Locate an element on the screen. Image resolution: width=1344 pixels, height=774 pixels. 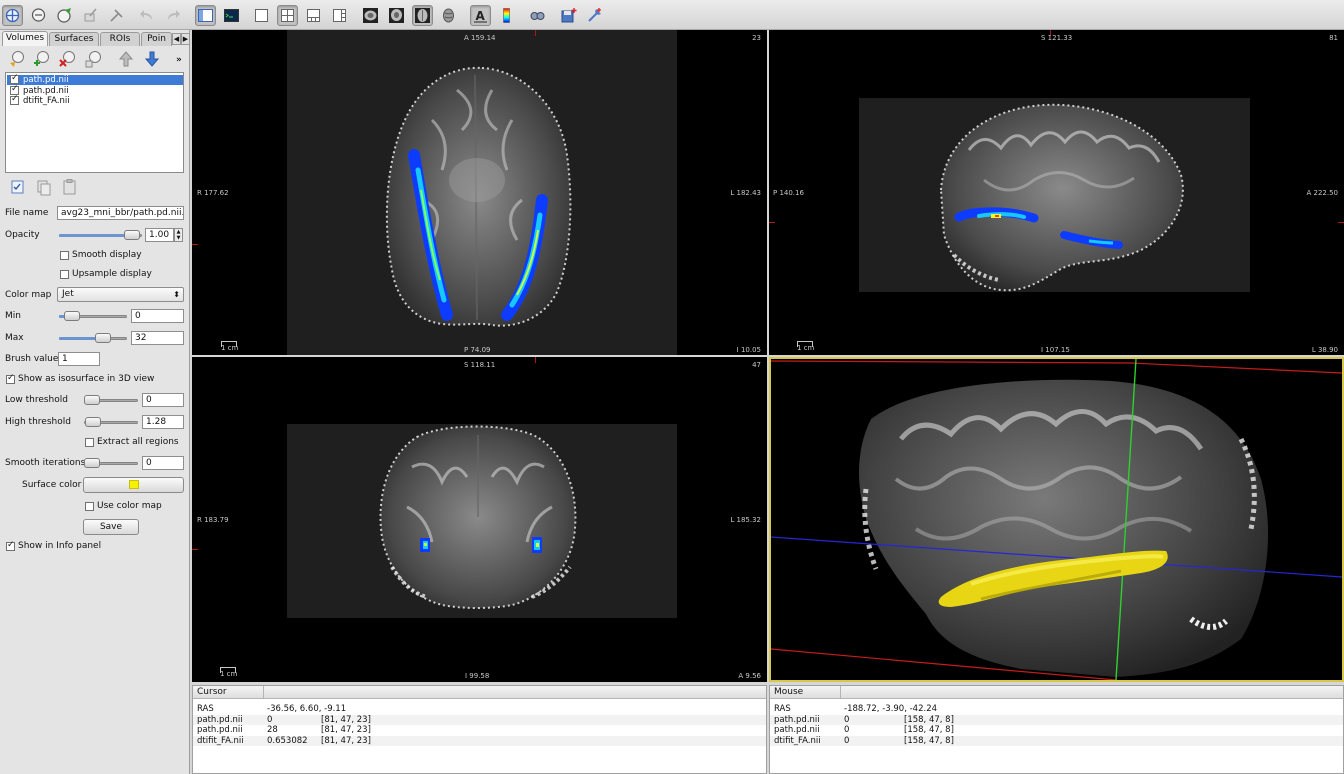
svg-text: A is located at coordinates (481, 16).